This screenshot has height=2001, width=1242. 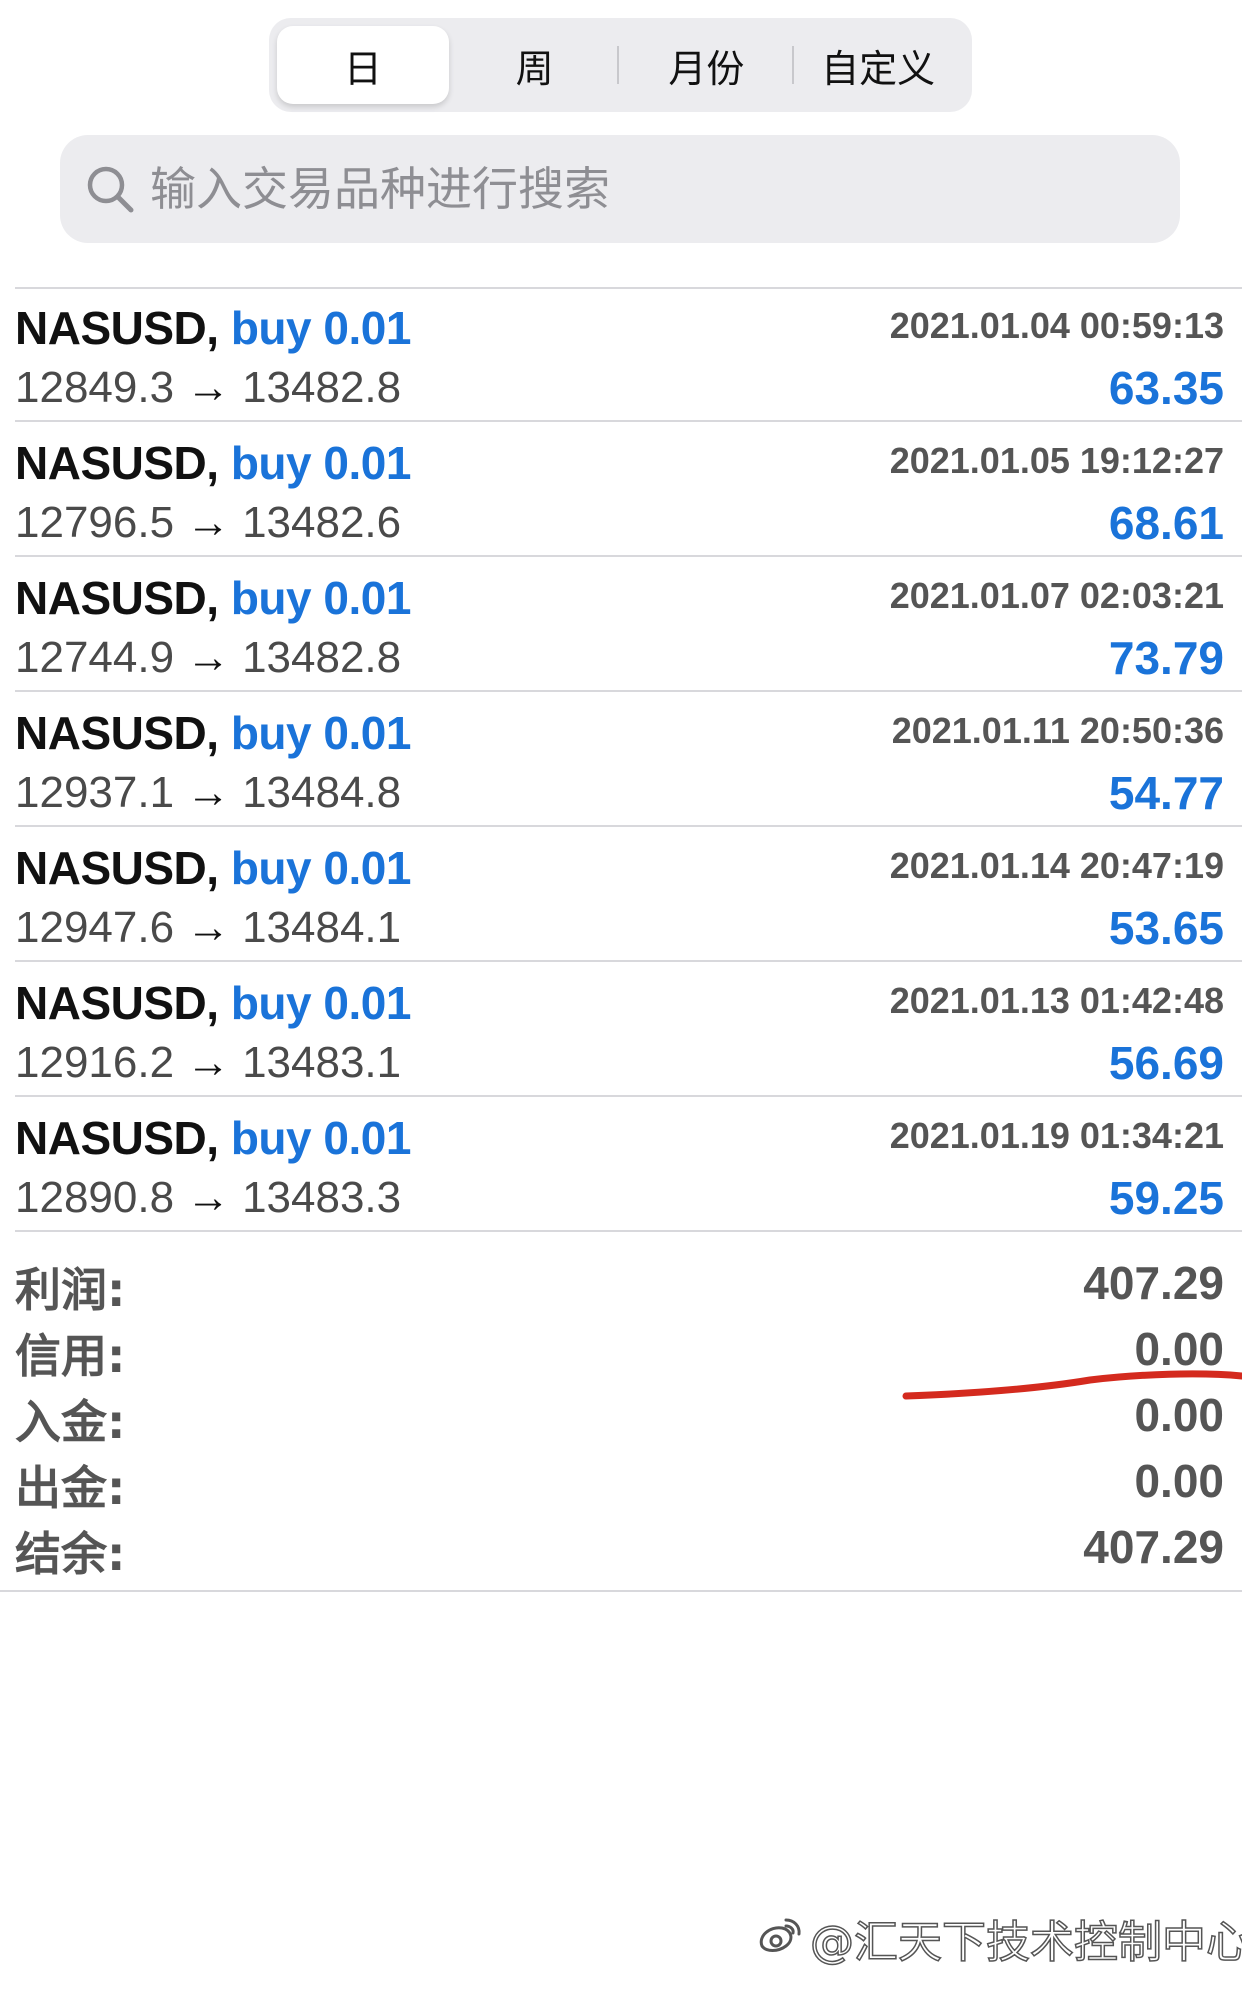 I want to click on weibo-logo-icon, so click(x=780, y=1935).